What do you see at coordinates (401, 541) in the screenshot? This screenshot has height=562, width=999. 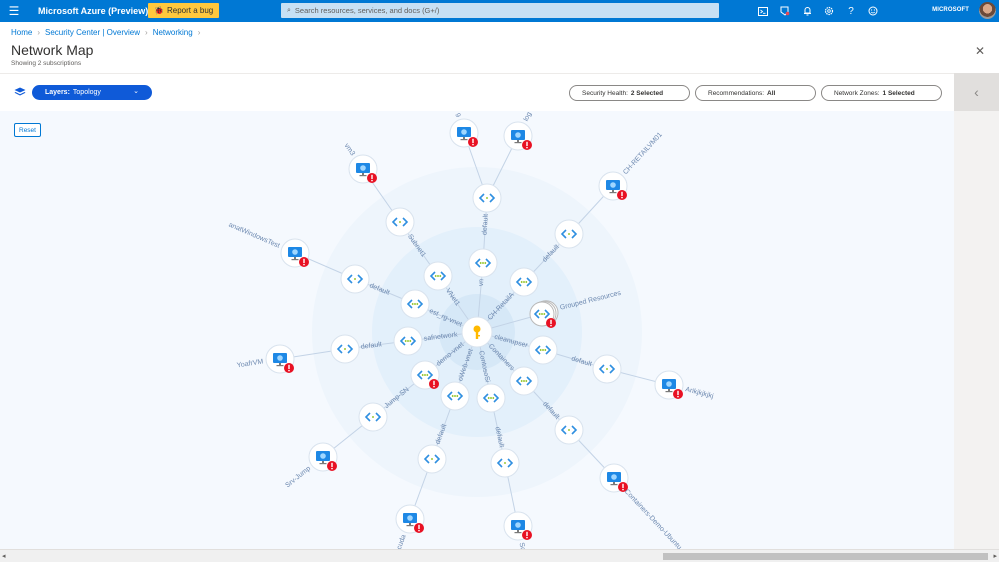 I see `node-label: scuda` at bounding box center [401, 541].